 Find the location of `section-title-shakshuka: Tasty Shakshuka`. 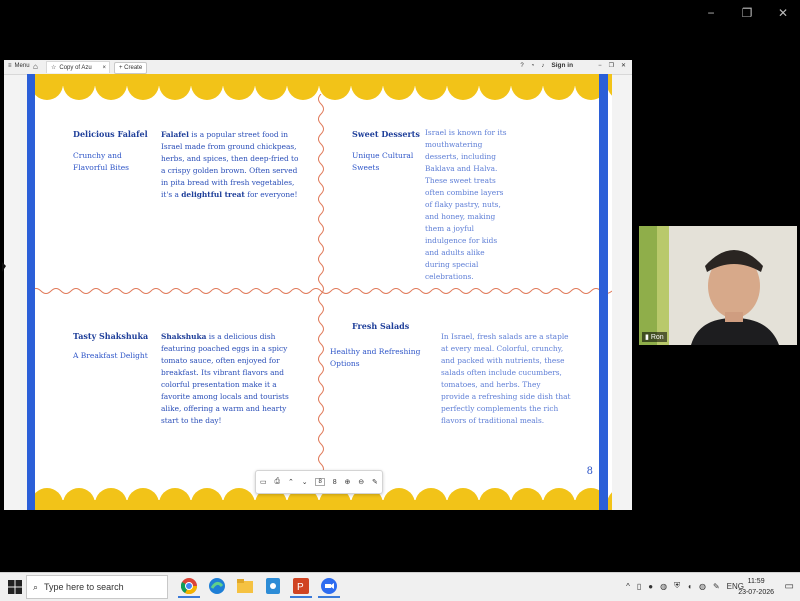

section-title-shakshuka: Tasty Shakshuka is located at coordinates (111, 336).